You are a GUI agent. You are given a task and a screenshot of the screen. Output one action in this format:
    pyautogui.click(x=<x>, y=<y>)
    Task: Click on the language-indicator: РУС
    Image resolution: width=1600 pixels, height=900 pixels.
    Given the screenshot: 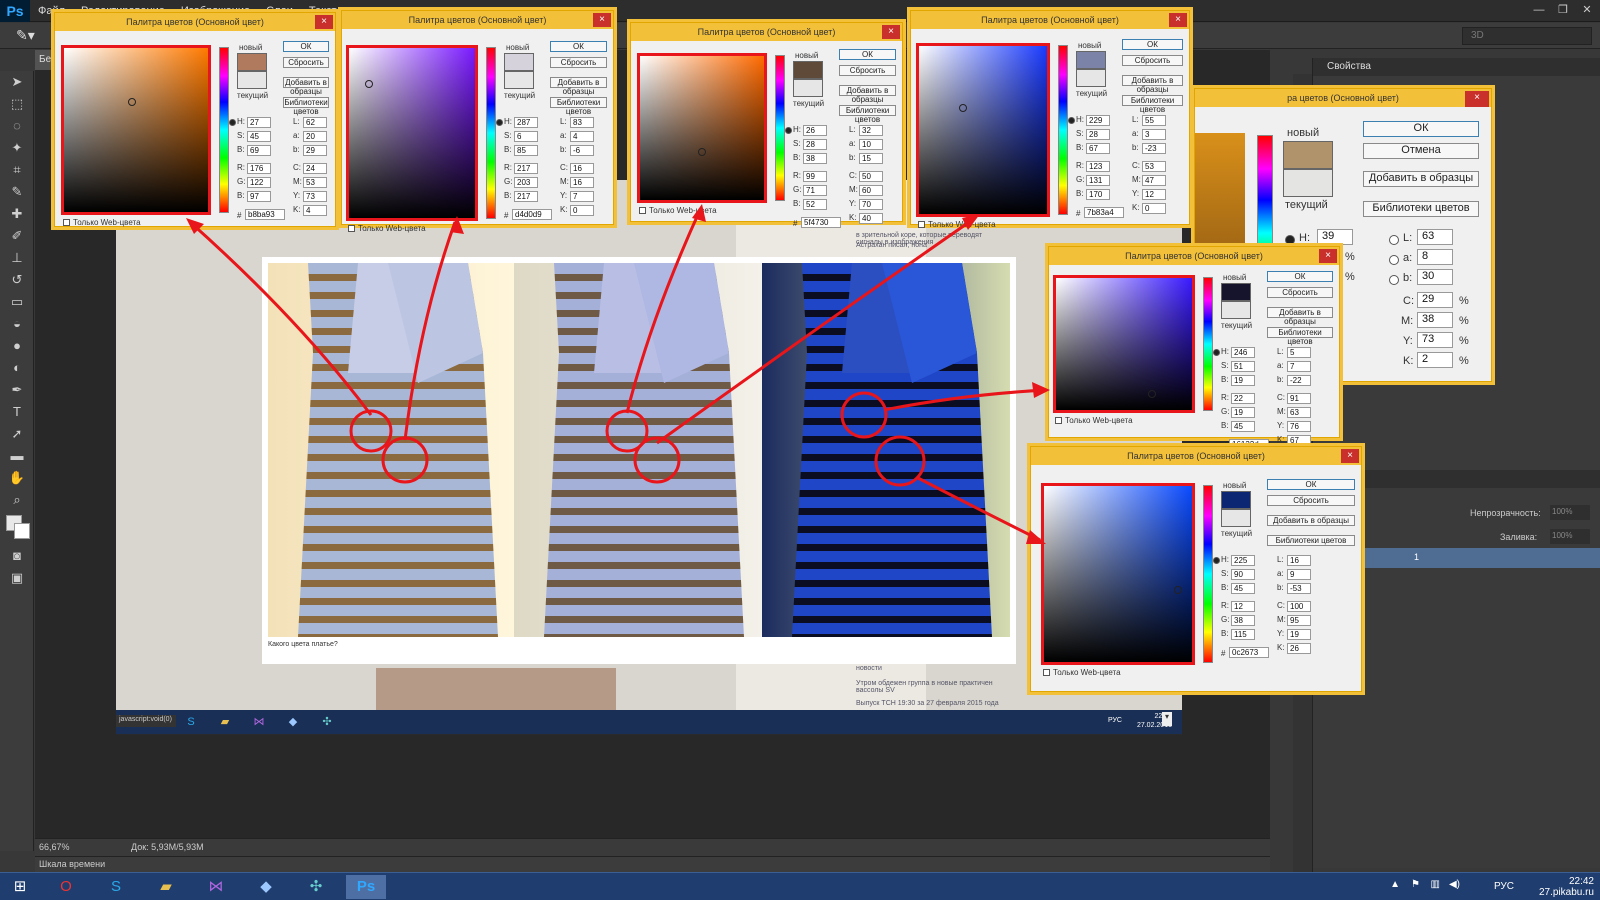 What is the action you would take?
    pyautogui.click(x=1504, y=886)
    